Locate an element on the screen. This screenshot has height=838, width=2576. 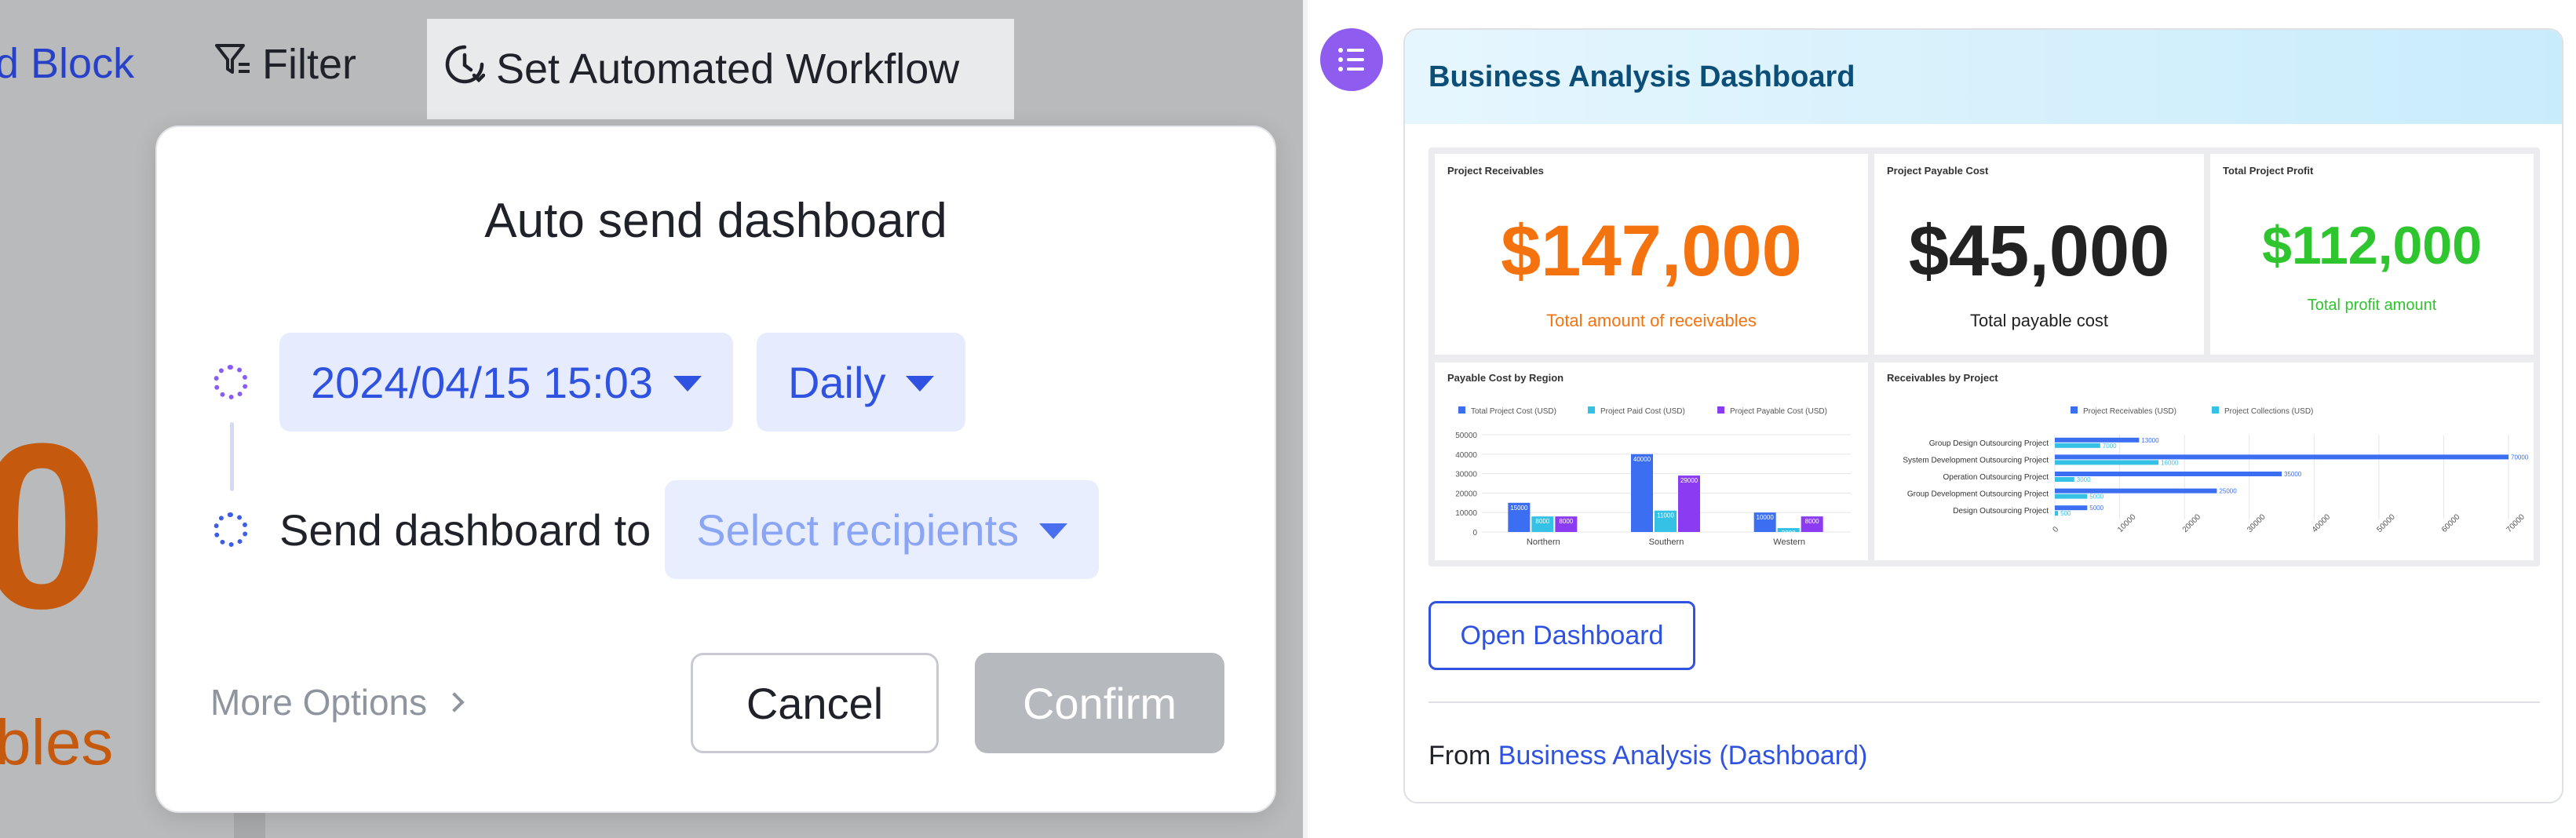
confirm-button: Confirm is located at coordinates (1099, 703).